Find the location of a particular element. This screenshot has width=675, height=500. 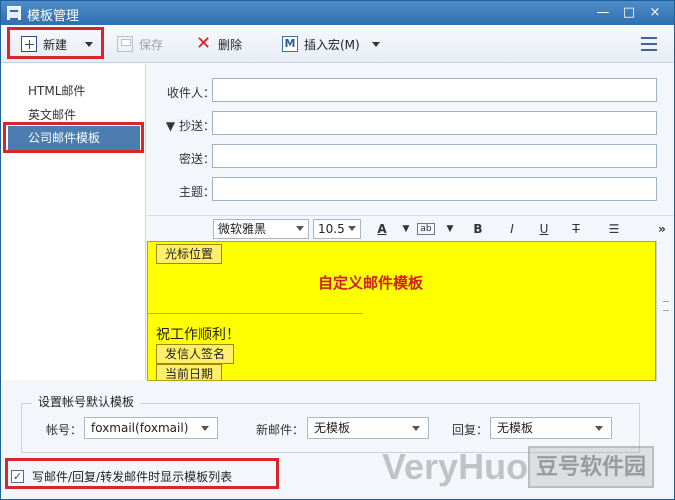

editor-scrollbar is located at coordinates (665, 311).